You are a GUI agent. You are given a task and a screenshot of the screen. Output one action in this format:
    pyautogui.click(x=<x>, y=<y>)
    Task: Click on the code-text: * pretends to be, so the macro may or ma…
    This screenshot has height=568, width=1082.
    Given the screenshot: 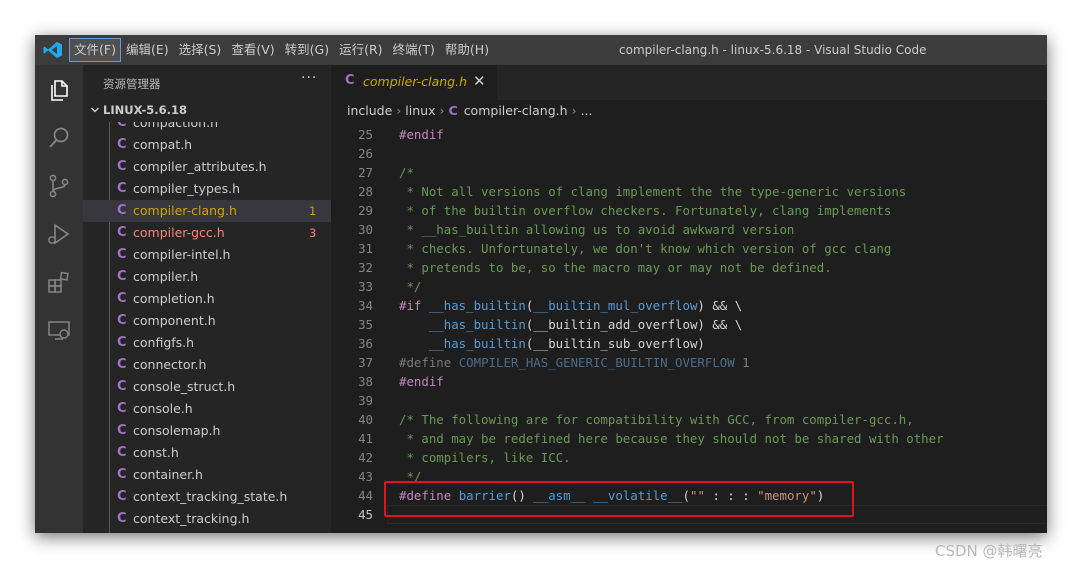 What is the action you would take?
    pyautogui.click(x=615, y=267)
    